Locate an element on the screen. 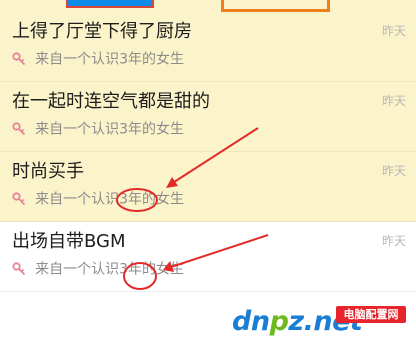 Image resolution: width=416 pixels, height=348 pixels. message-title: 出场自带BGM is located at coordinates (69, 241).